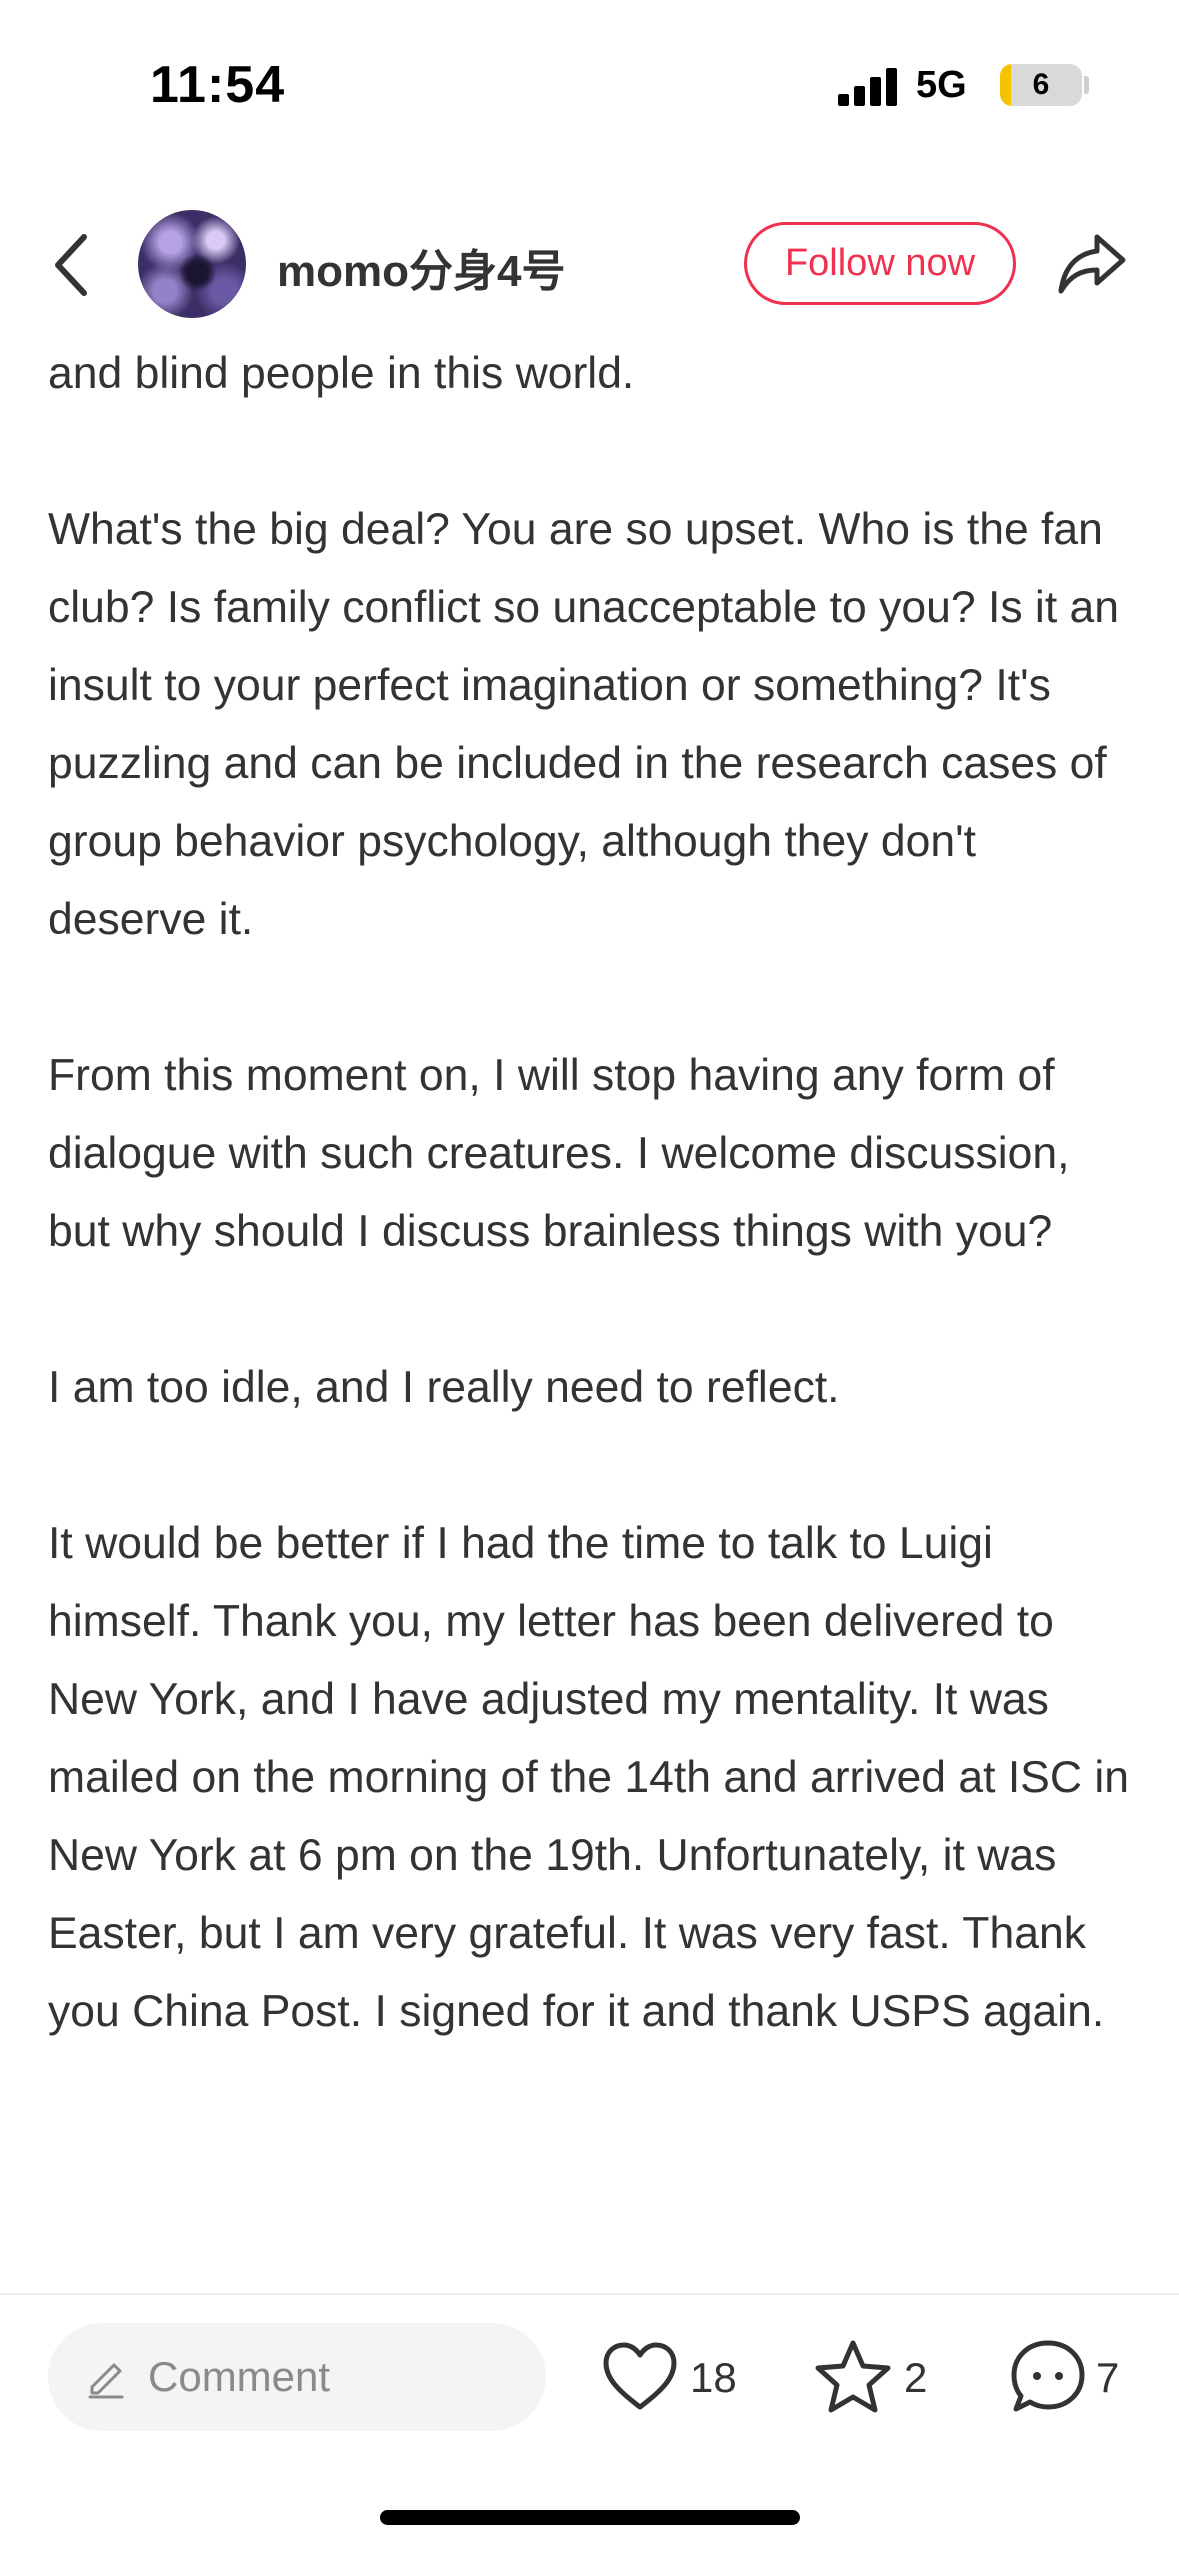 This screenshot has width=1179, height=2556. I want to click on post-paragraph: and blind people in this world., so click(341, 373).